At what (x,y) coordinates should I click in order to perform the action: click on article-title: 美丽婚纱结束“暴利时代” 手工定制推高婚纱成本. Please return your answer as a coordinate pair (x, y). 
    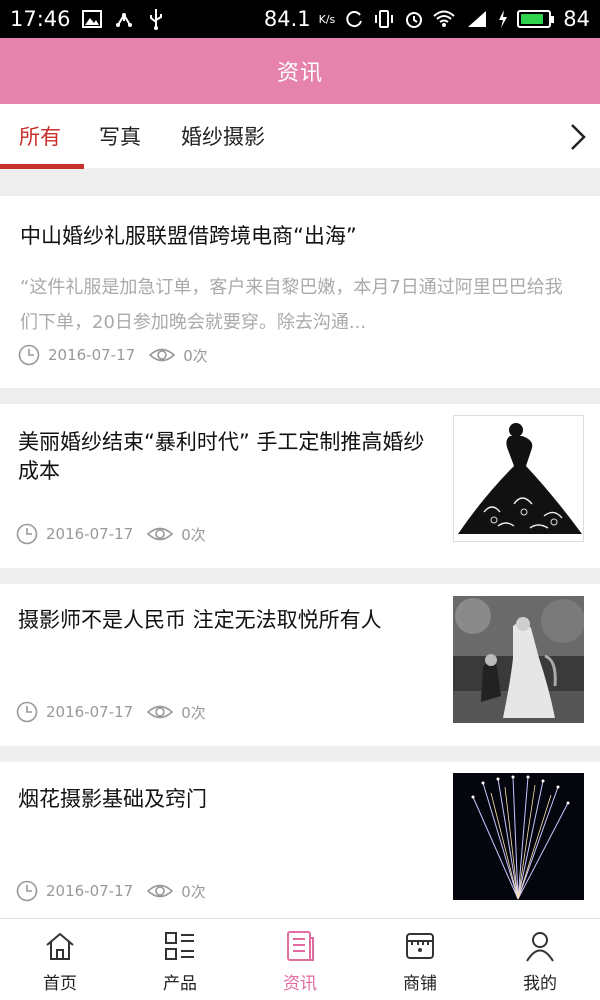
    Looking at the image, I should click on (221, 456).